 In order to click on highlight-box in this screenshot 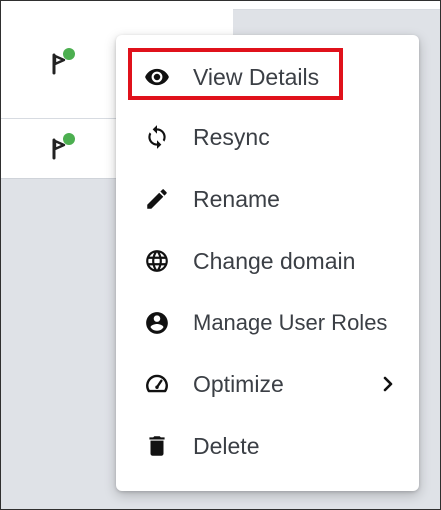, I will do `click(235, 74)`.